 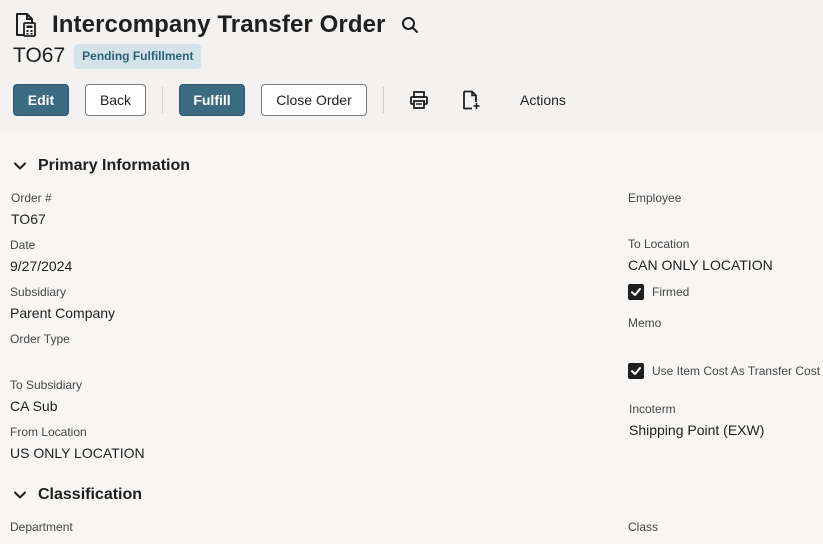 I want to click on to-location-label: To Location, so click(x=659, y=244).